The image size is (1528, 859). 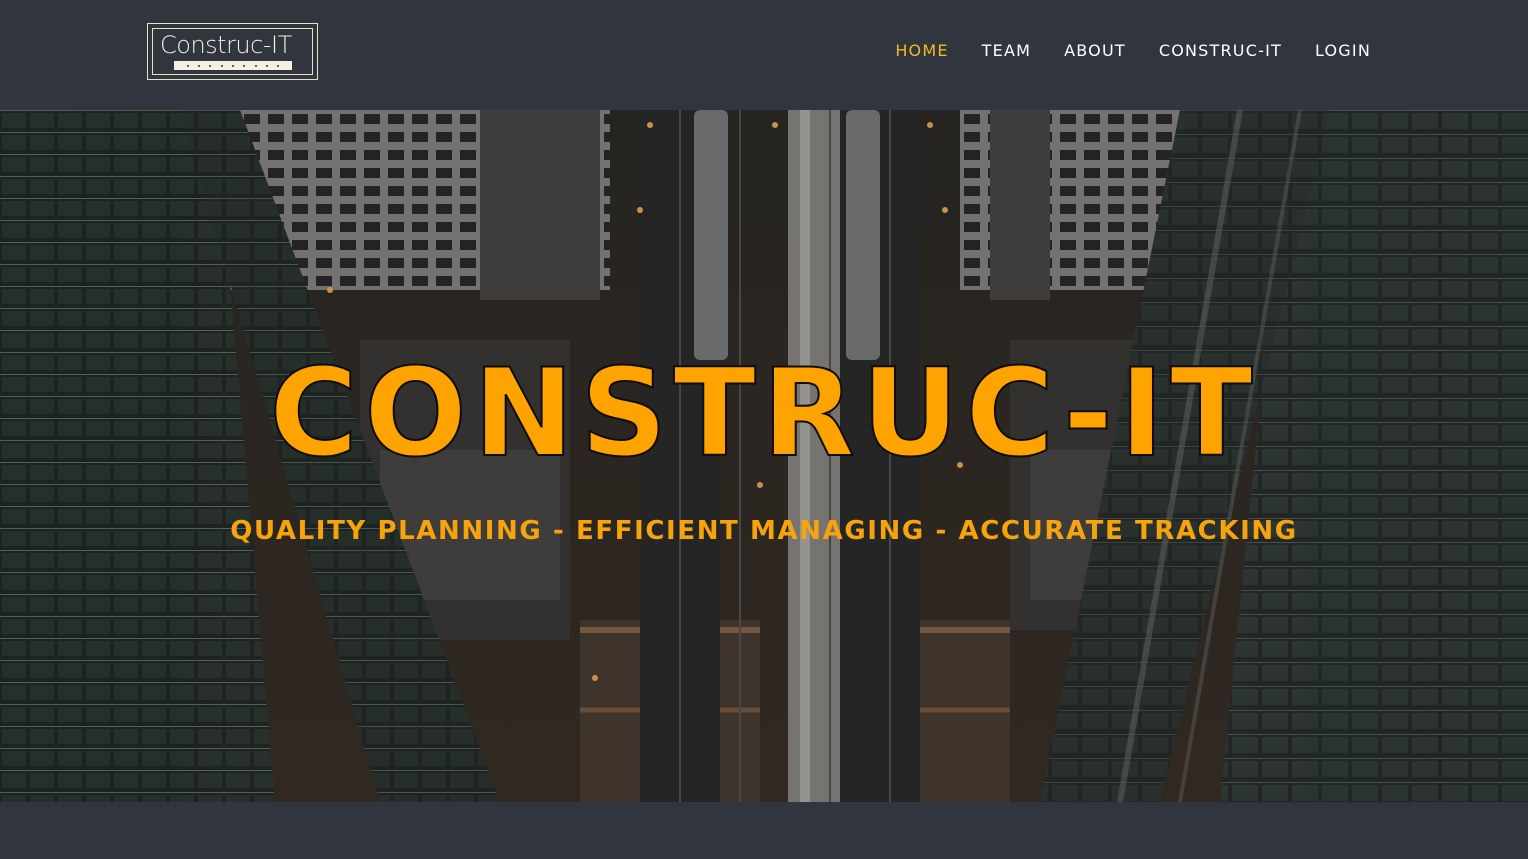 I want to click on nav-item-about: ABOUT, so click(x=1095, y=51).